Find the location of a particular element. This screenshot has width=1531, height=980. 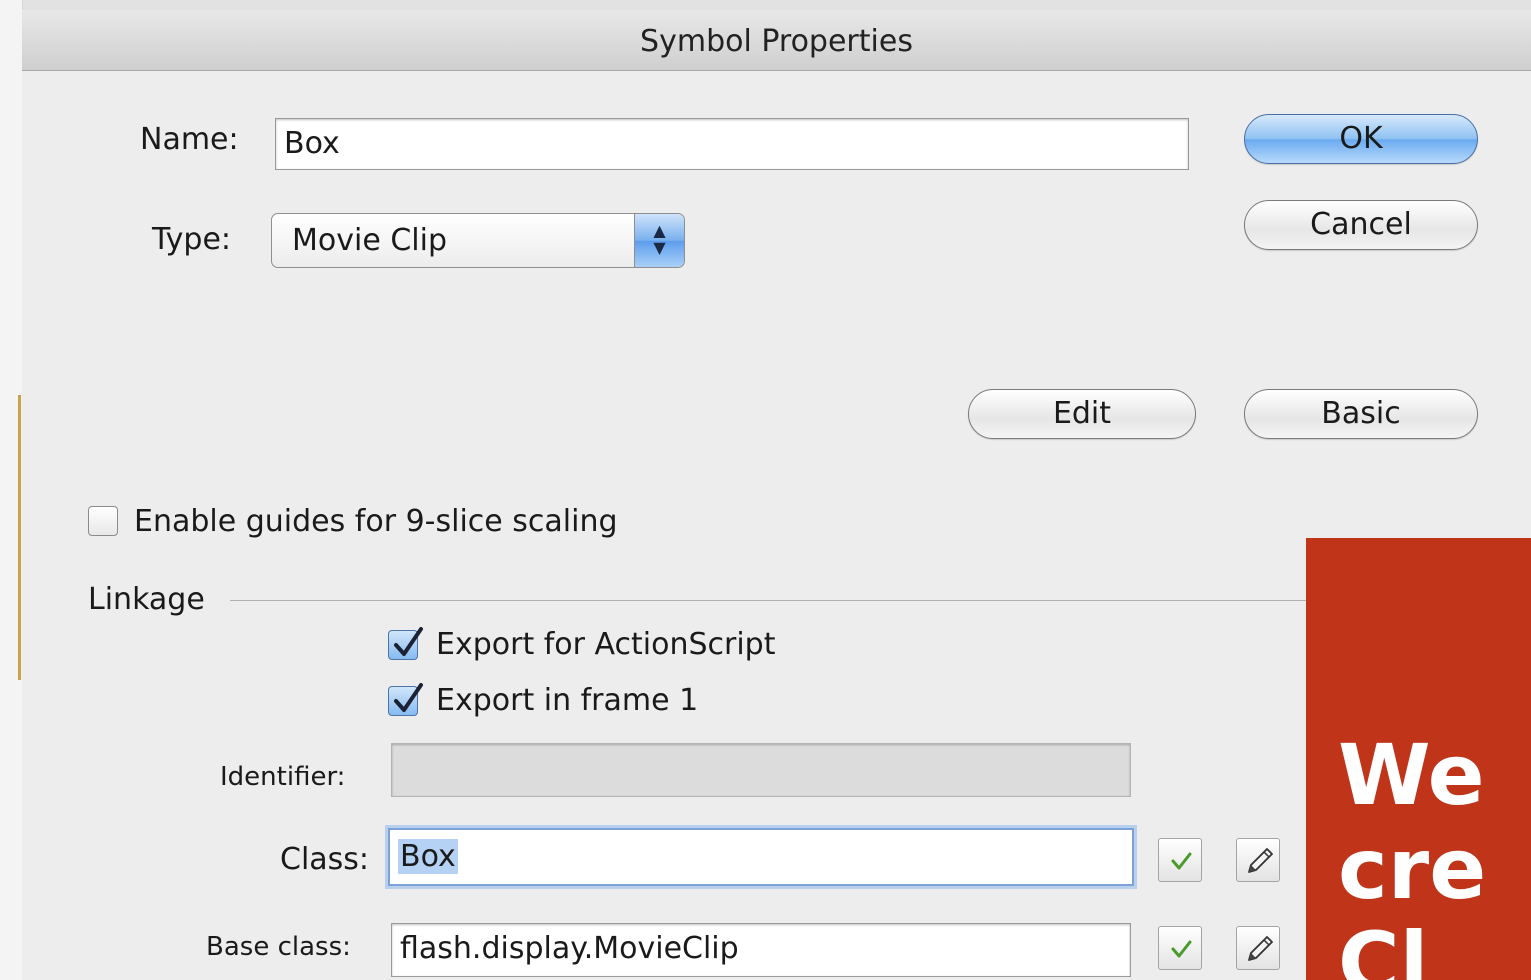

basic-button: Basic is located at coordinates (1361, 414).